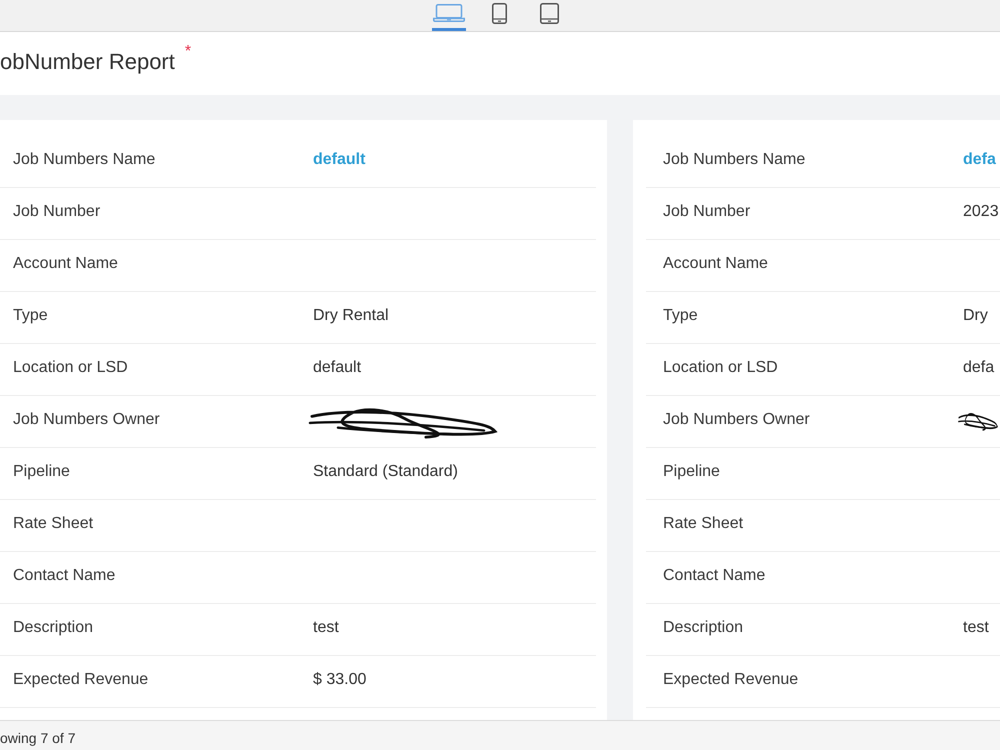 Image resolution: width=1000 pixels, height=750 pixels. Describe the element at coordinates (87, 62) in the screenshot. I see `report-title: obNumber Report` at that location.